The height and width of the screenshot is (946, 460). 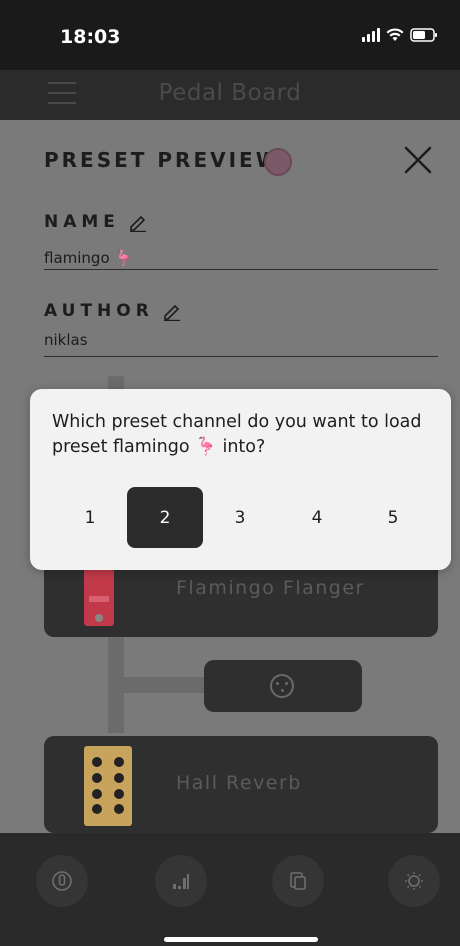 What do you see at coordinates (62, 881) in the screenshot?
I see `power-icon` at bounding box center [62, 881].